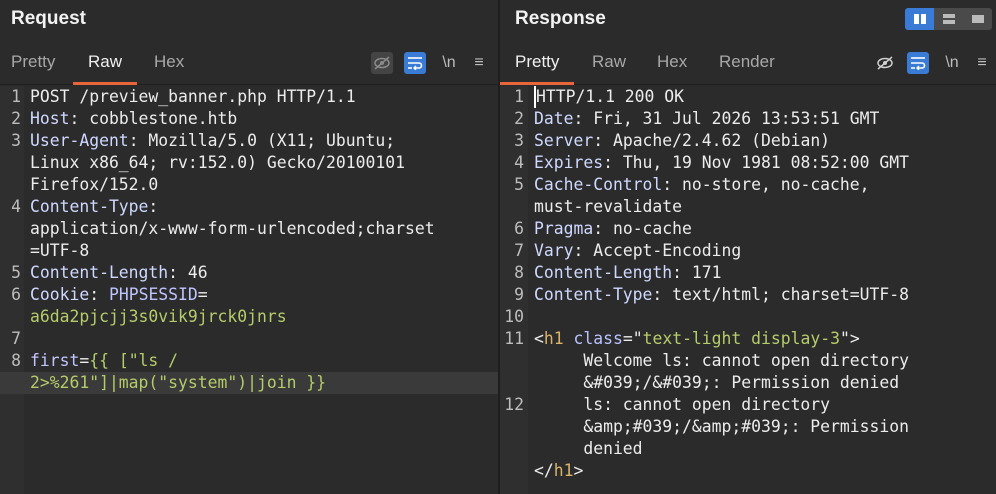 This screenshot has height=494, width=996. I want to click on code-token: : text/html; charset=UTF-8, so click(780, 294).